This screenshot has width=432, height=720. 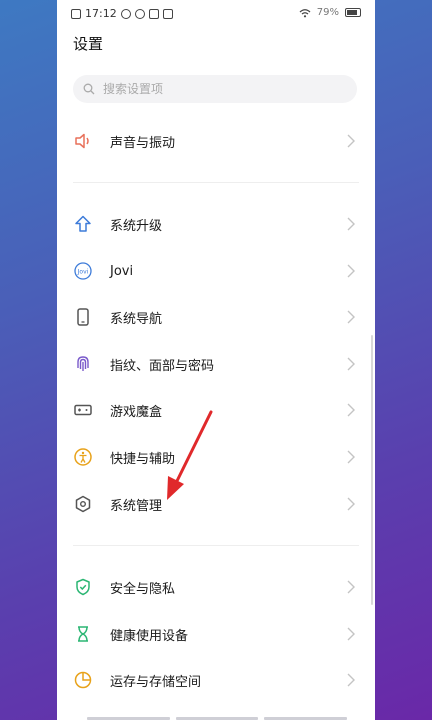 I want to click on annotation-arrow, so click(x=190, y=455).